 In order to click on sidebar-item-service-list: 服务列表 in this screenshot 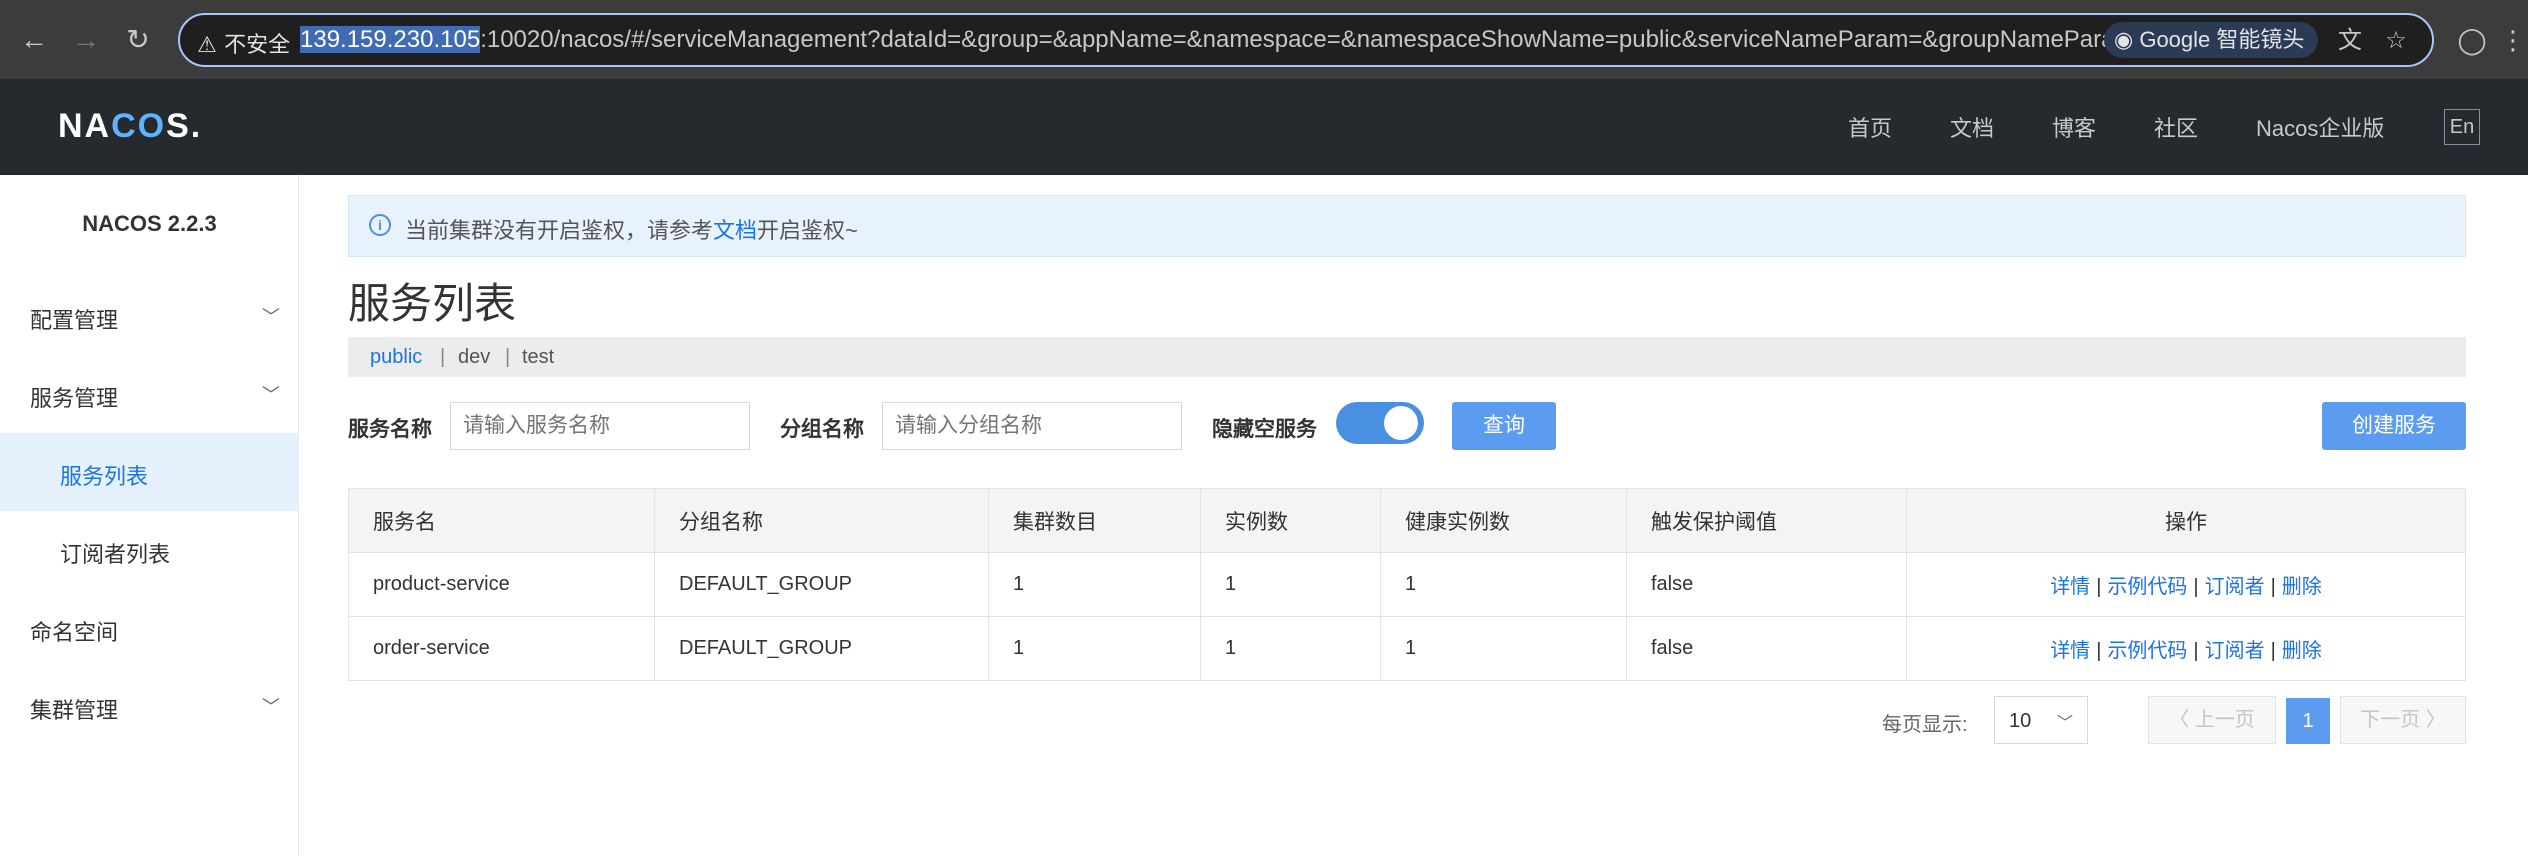, I will do `click(149, 472)`.